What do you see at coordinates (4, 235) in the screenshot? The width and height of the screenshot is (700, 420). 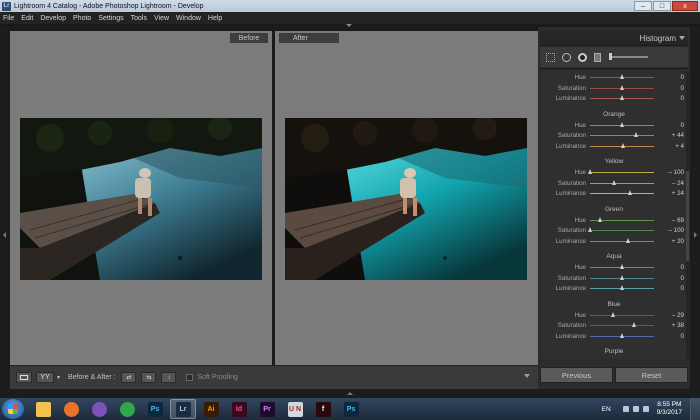 I see `left-panel-toggle-icon` at bounding box center [4, 235].